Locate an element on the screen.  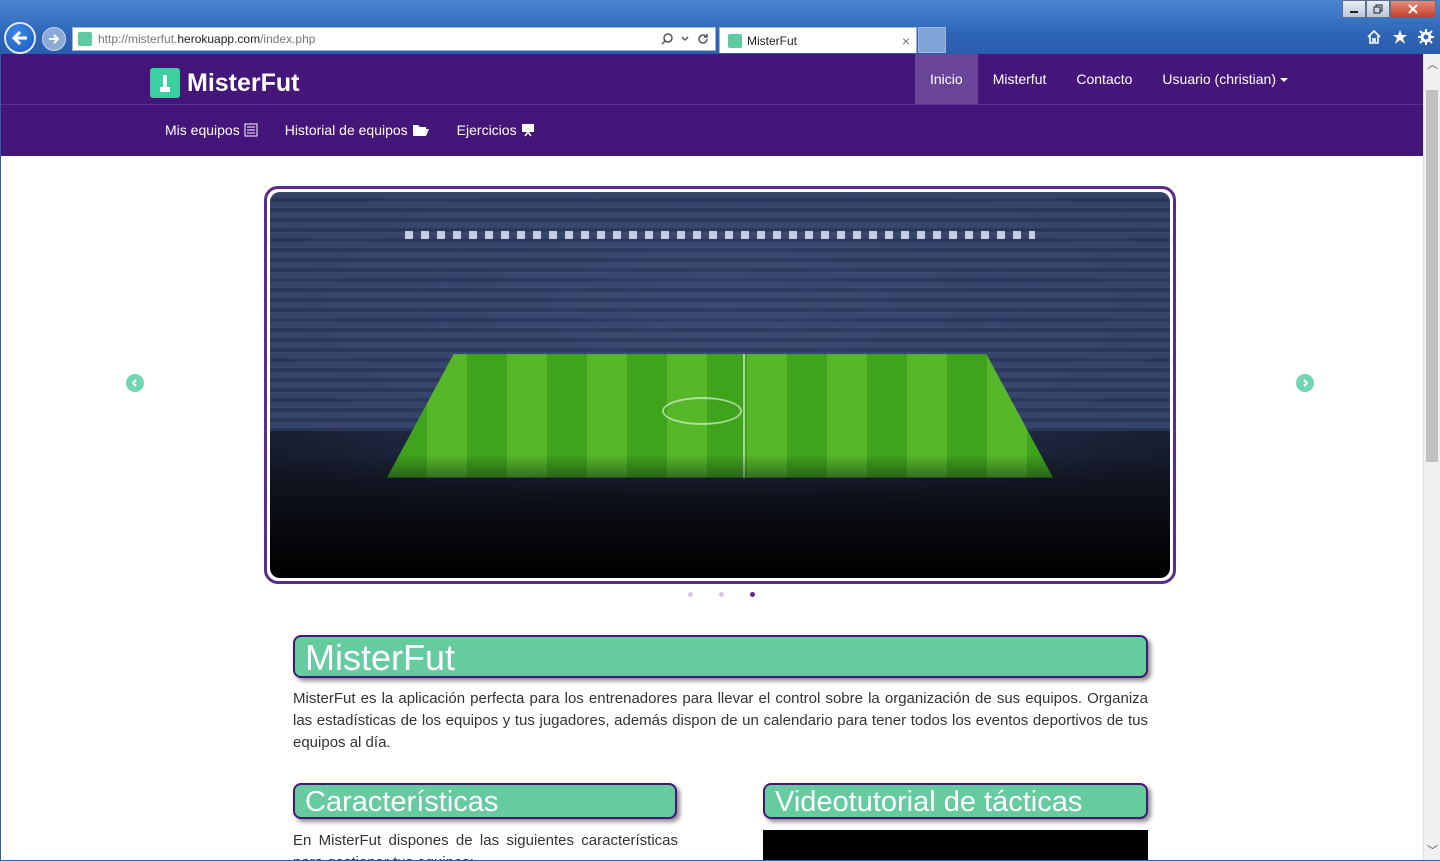
chevron-left-icon is located at coordinates (134, 383).